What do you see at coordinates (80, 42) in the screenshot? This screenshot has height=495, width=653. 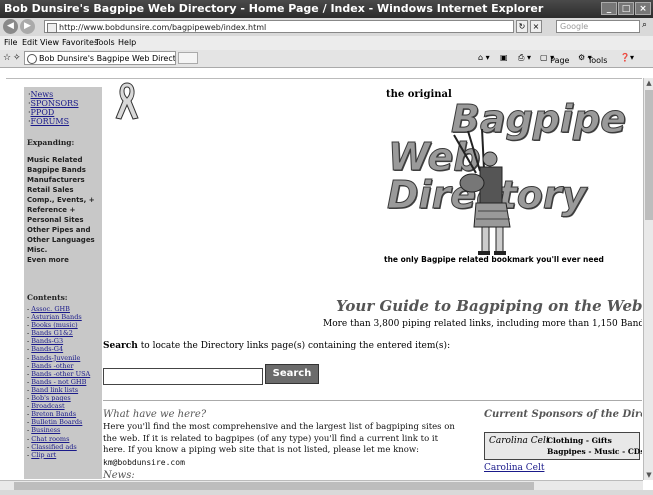 I see `menu-favorites: Favorites` at bounding box center [80, 42].